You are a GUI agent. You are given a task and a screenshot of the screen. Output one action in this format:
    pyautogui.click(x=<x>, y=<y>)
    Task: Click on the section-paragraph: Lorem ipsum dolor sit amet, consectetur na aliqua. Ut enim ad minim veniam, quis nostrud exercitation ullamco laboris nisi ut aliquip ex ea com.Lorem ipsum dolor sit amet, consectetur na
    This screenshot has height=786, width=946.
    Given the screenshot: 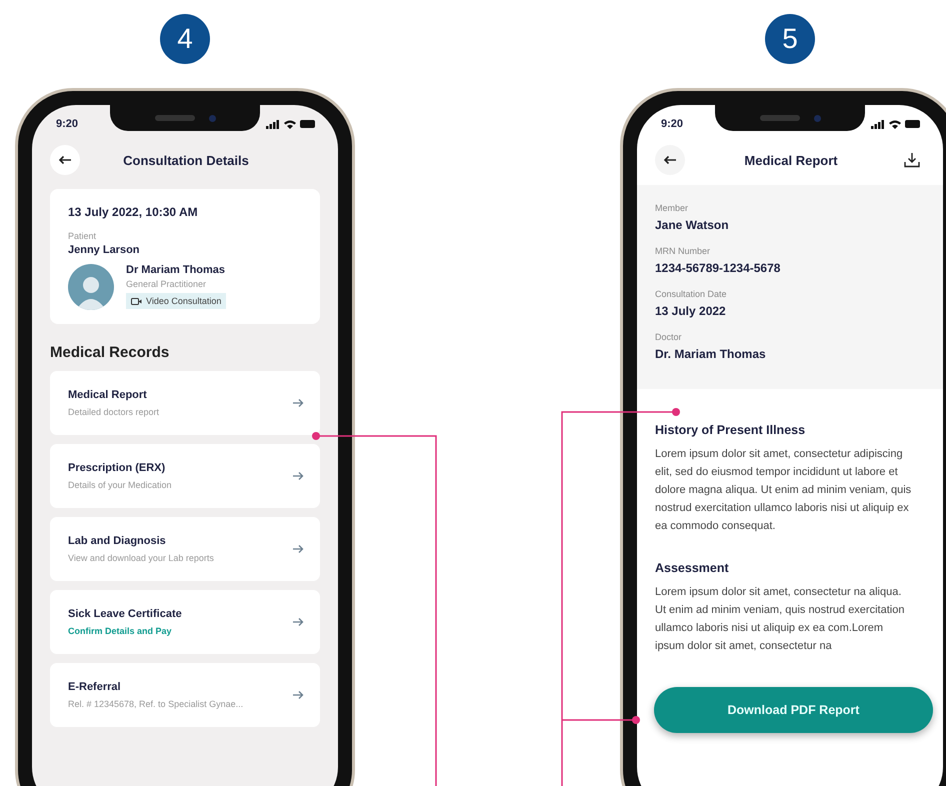 What is the action you would take?
    pyautogui.click(x=780, y=619)
    